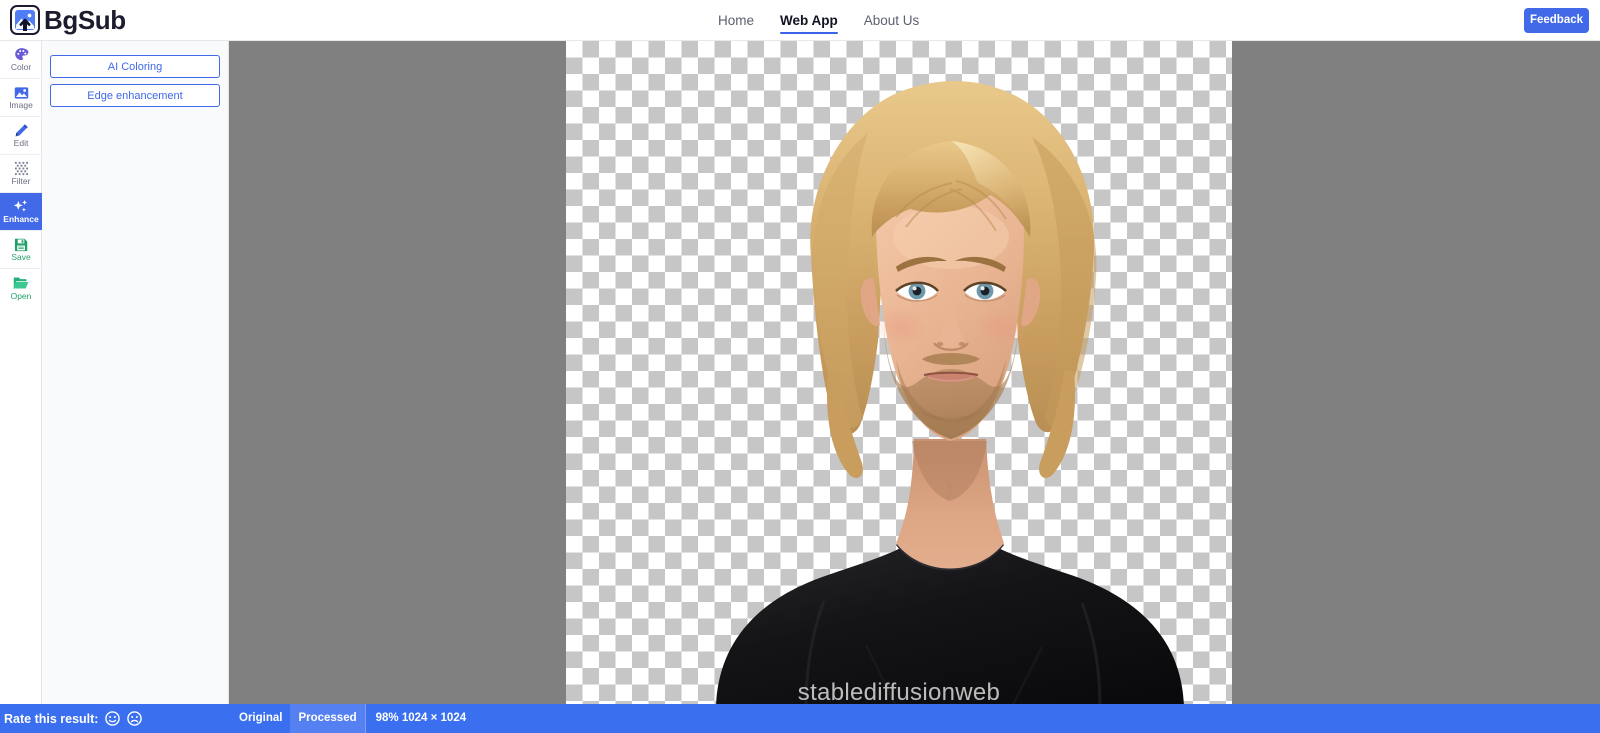  I want to click on rail-item-enhance: Enhance, so click(21, 212).